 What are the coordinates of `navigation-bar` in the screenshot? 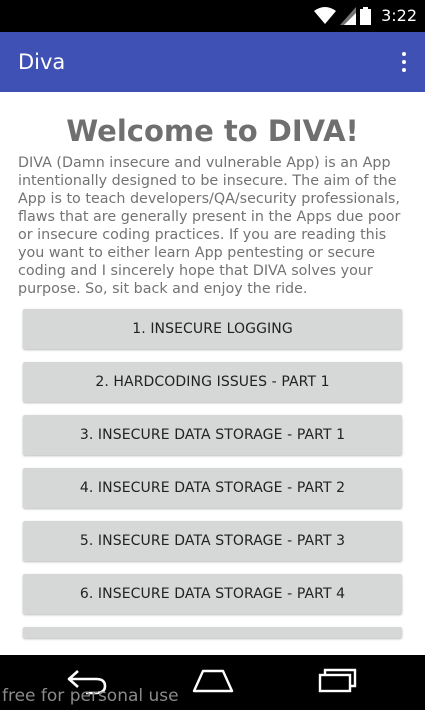 It's located at (212, 682).